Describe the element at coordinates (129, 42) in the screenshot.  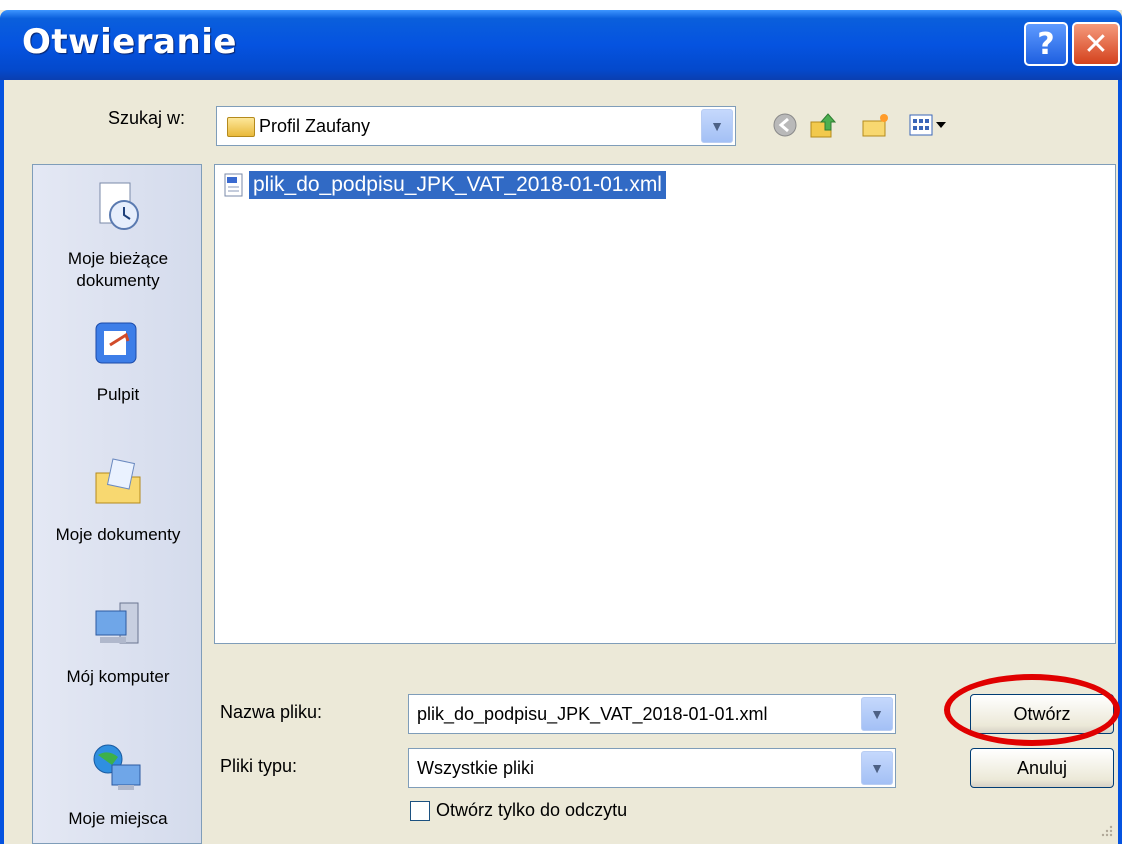
I see `dialog-title: Otwieranie` at that location.